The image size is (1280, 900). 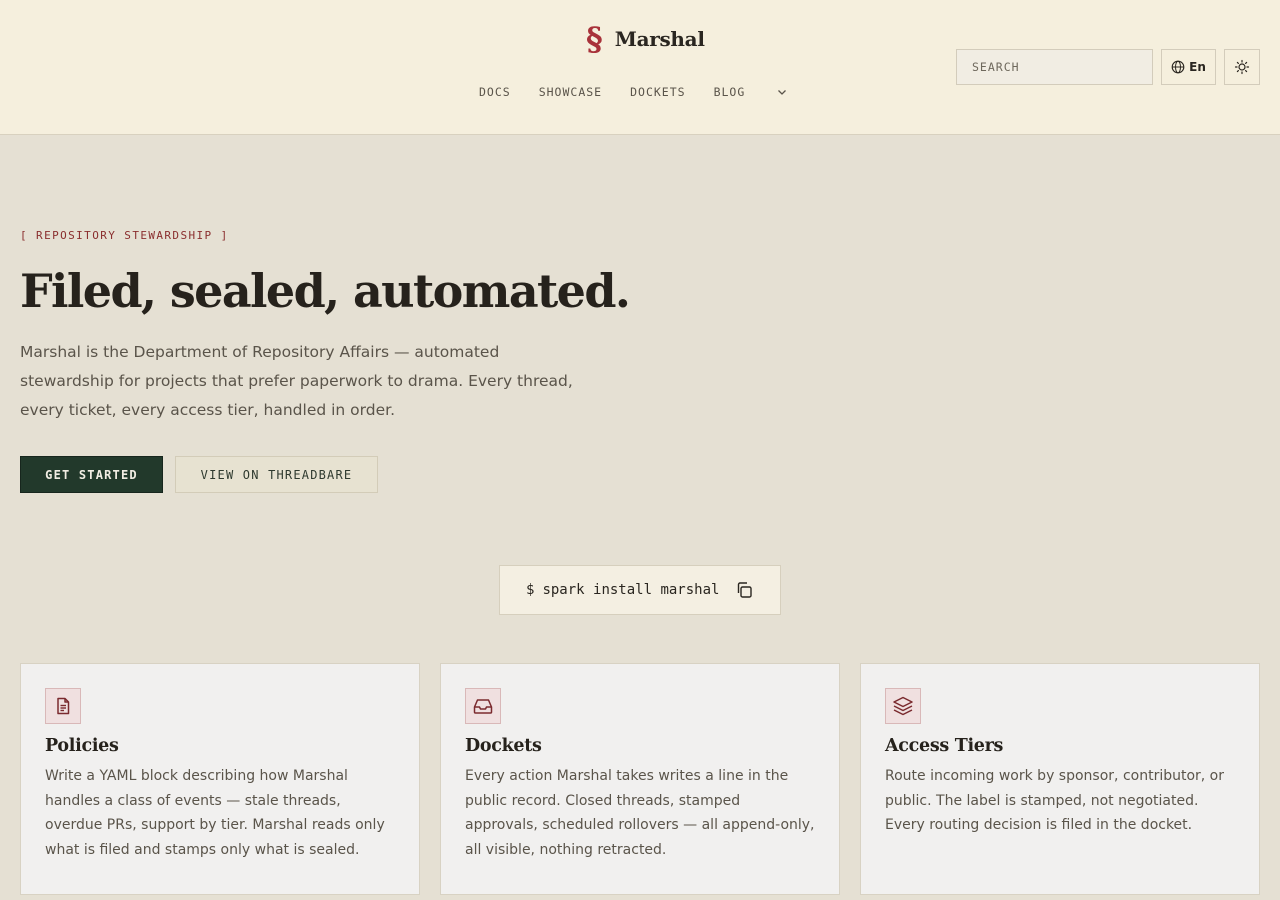 I want to click on language-label: En, so click(x=1197, y=67).